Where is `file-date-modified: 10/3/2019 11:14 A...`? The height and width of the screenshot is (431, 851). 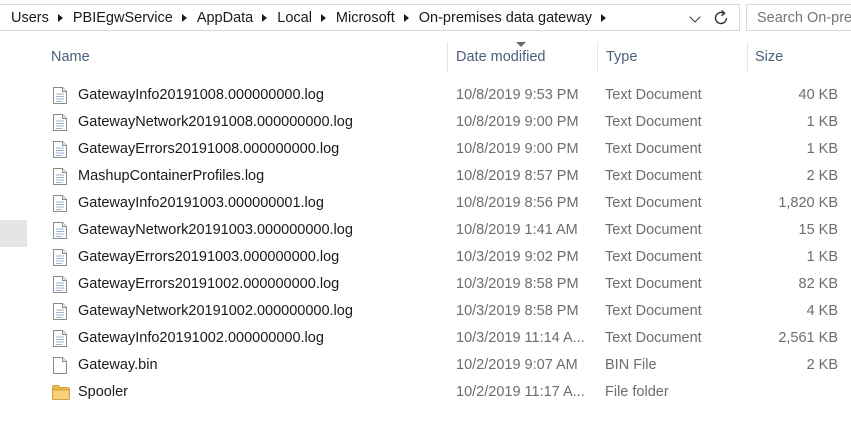
file-date-modified: 10/3/2019 11:14 A... is located at coordinates (520, 338).